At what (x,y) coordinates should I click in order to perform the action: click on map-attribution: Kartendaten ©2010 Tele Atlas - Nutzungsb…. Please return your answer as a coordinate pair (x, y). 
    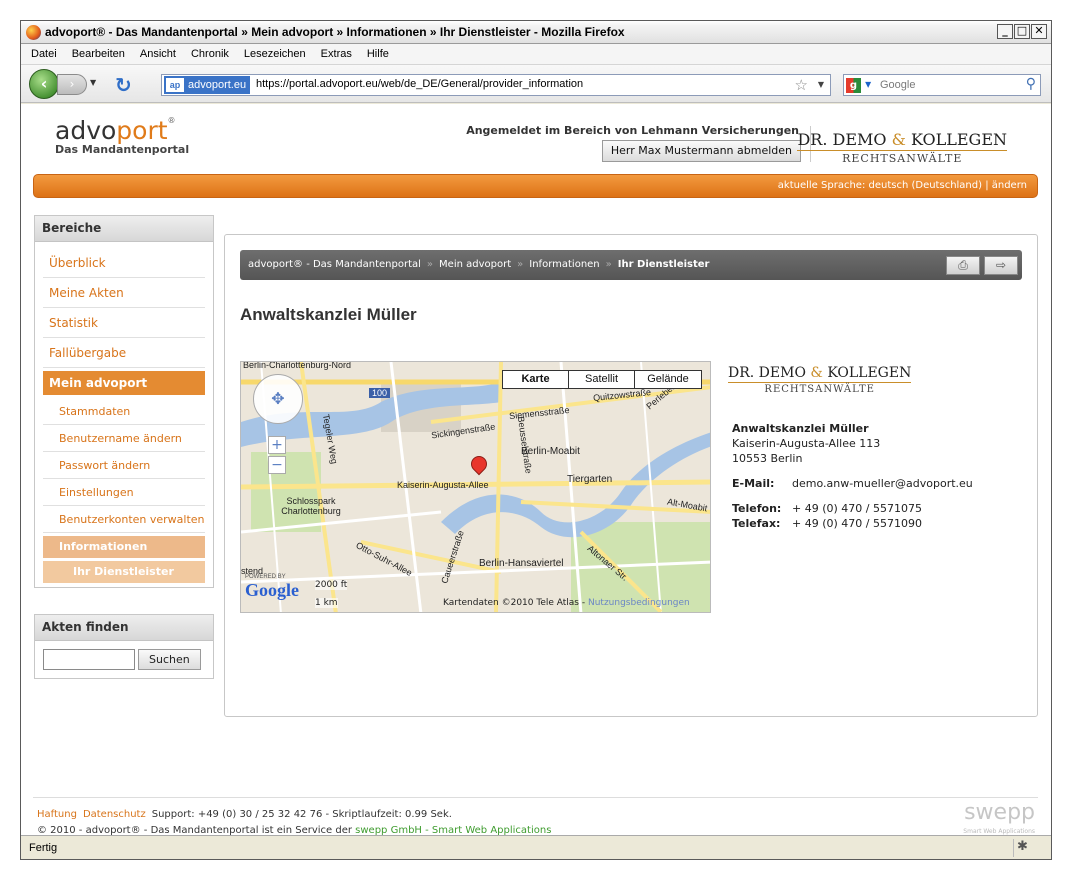
    Looking at the image, I should click on (566, 603).